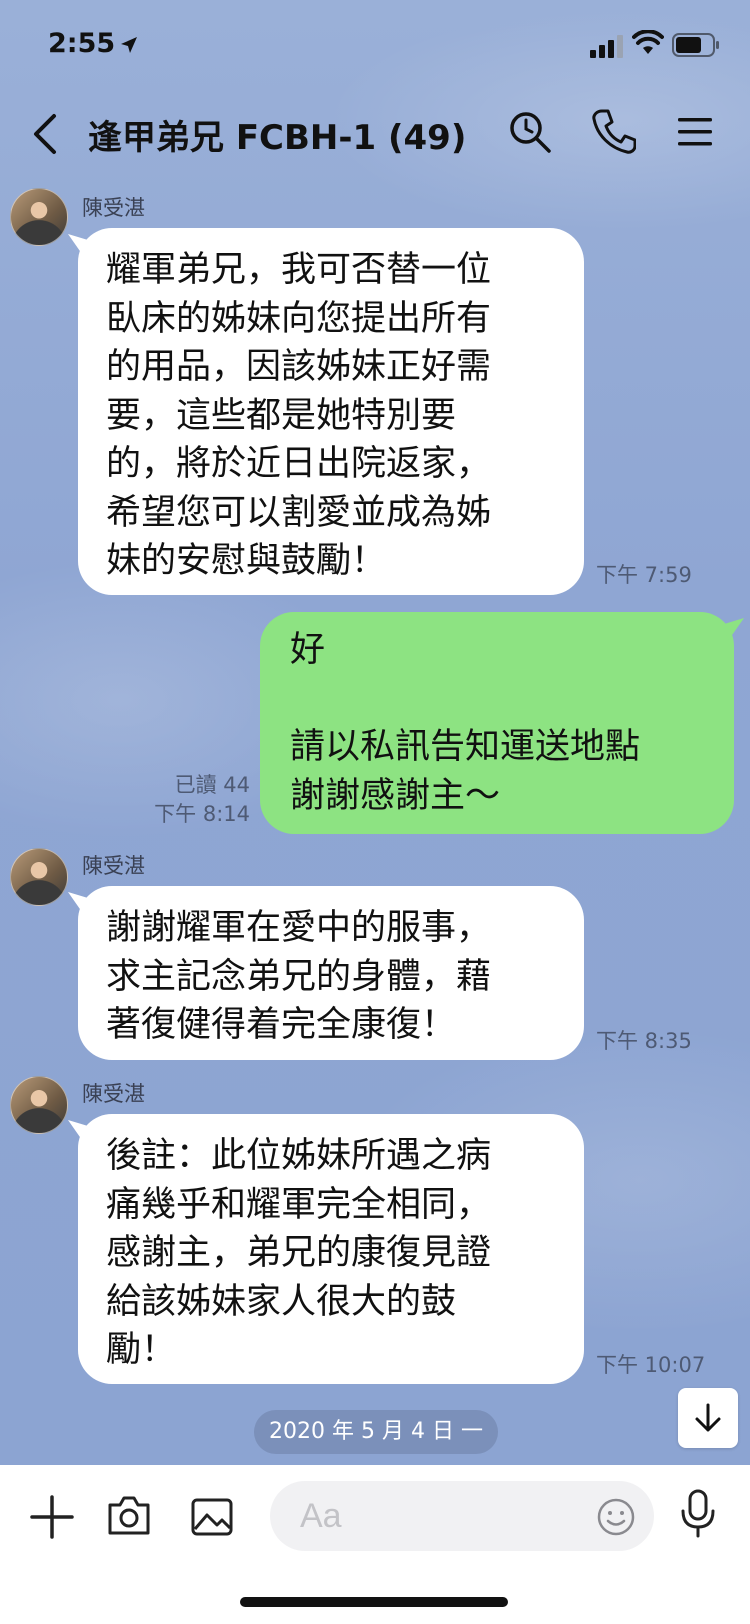  What do you see at coordinates (331, 973) in the screenshot?
I see `message-bubble-incoming: 謝謝耀軍在愛中的服事， 求主記念弟兄的身體，藉 著復健得着完全康復！` at bounding box center [331, 973].